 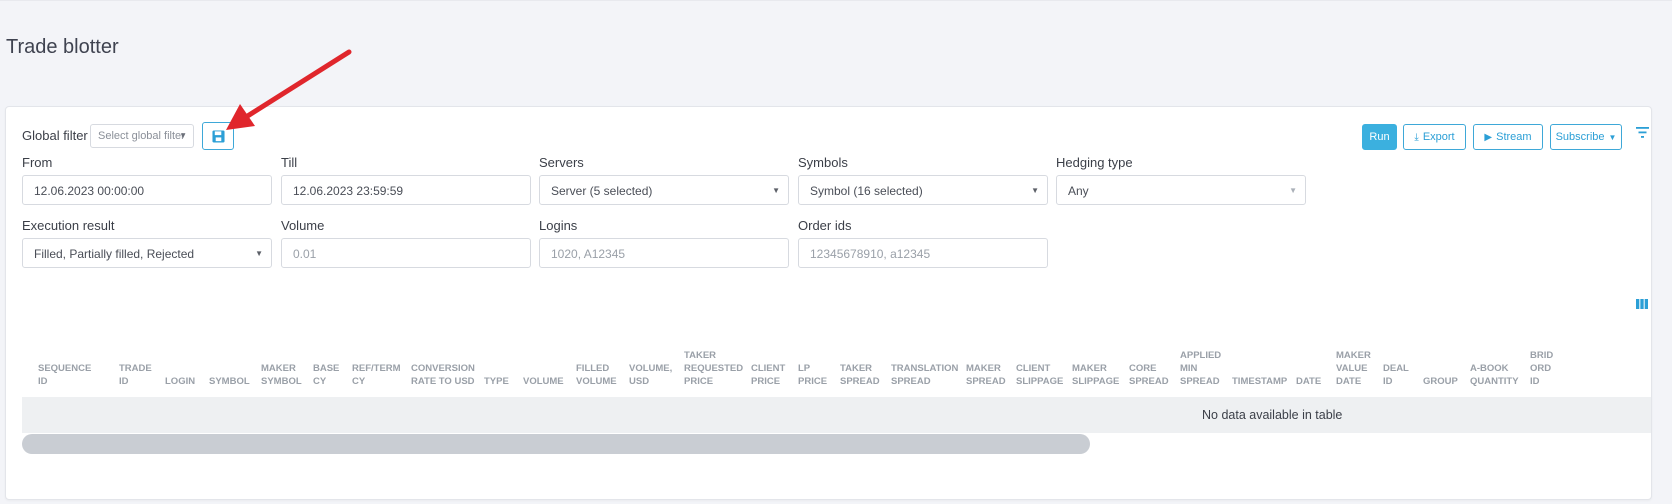 What do you see at coordinates (1039, 375) in the screenshot?
I see `column-header: CLIENT SLIPPAGE` at bounding box center [1039, 375].